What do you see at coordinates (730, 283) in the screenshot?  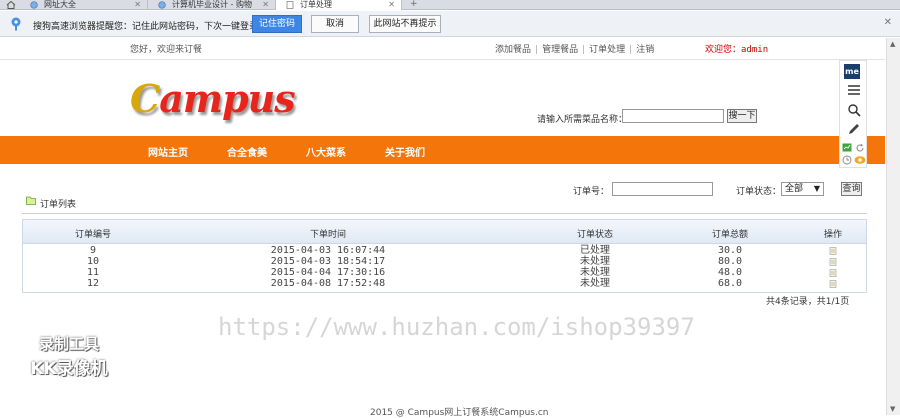 I see `order-total: 68.0` at bounding box center [730, 283].